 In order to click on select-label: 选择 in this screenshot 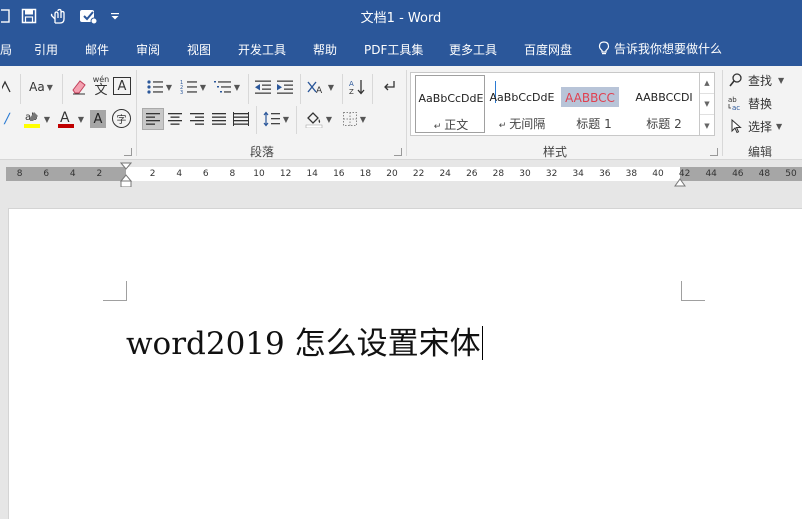, I will do `click(760, 126)`.